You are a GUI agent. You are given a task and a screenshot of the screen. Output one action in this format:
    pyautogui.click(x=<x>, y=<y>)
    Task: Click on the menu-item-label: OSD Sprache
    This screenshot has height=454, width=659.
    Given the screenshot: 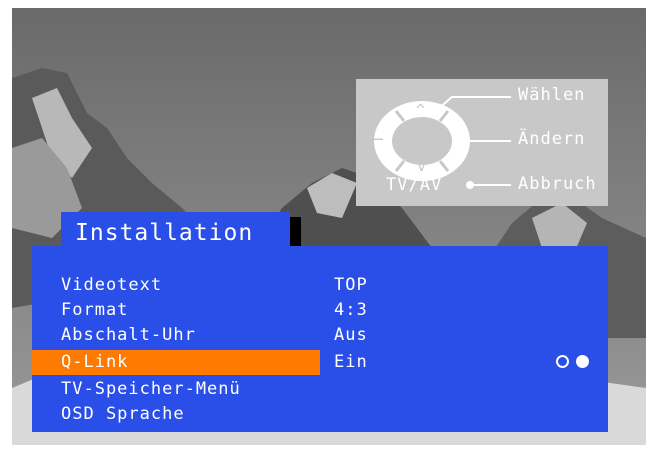 What is the action you would take?
    pyautogui.click(x=123, y=414)
    